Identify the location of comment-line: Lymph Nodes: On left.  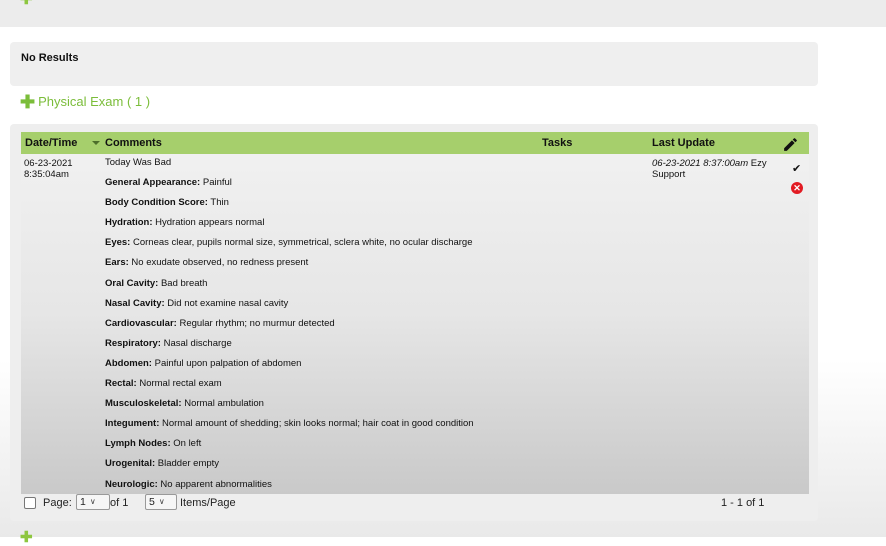
(153, 444).